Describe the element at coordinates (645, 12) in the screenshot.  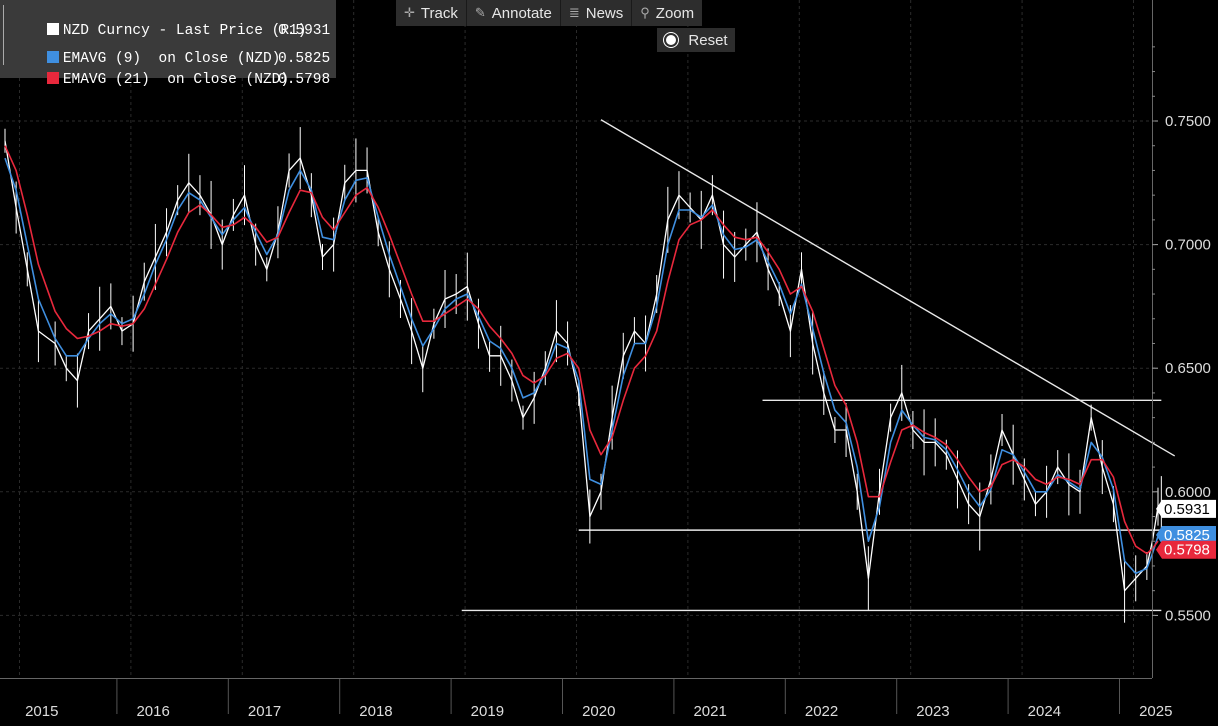
I see `magnifier-icon: ⚲` at that location.